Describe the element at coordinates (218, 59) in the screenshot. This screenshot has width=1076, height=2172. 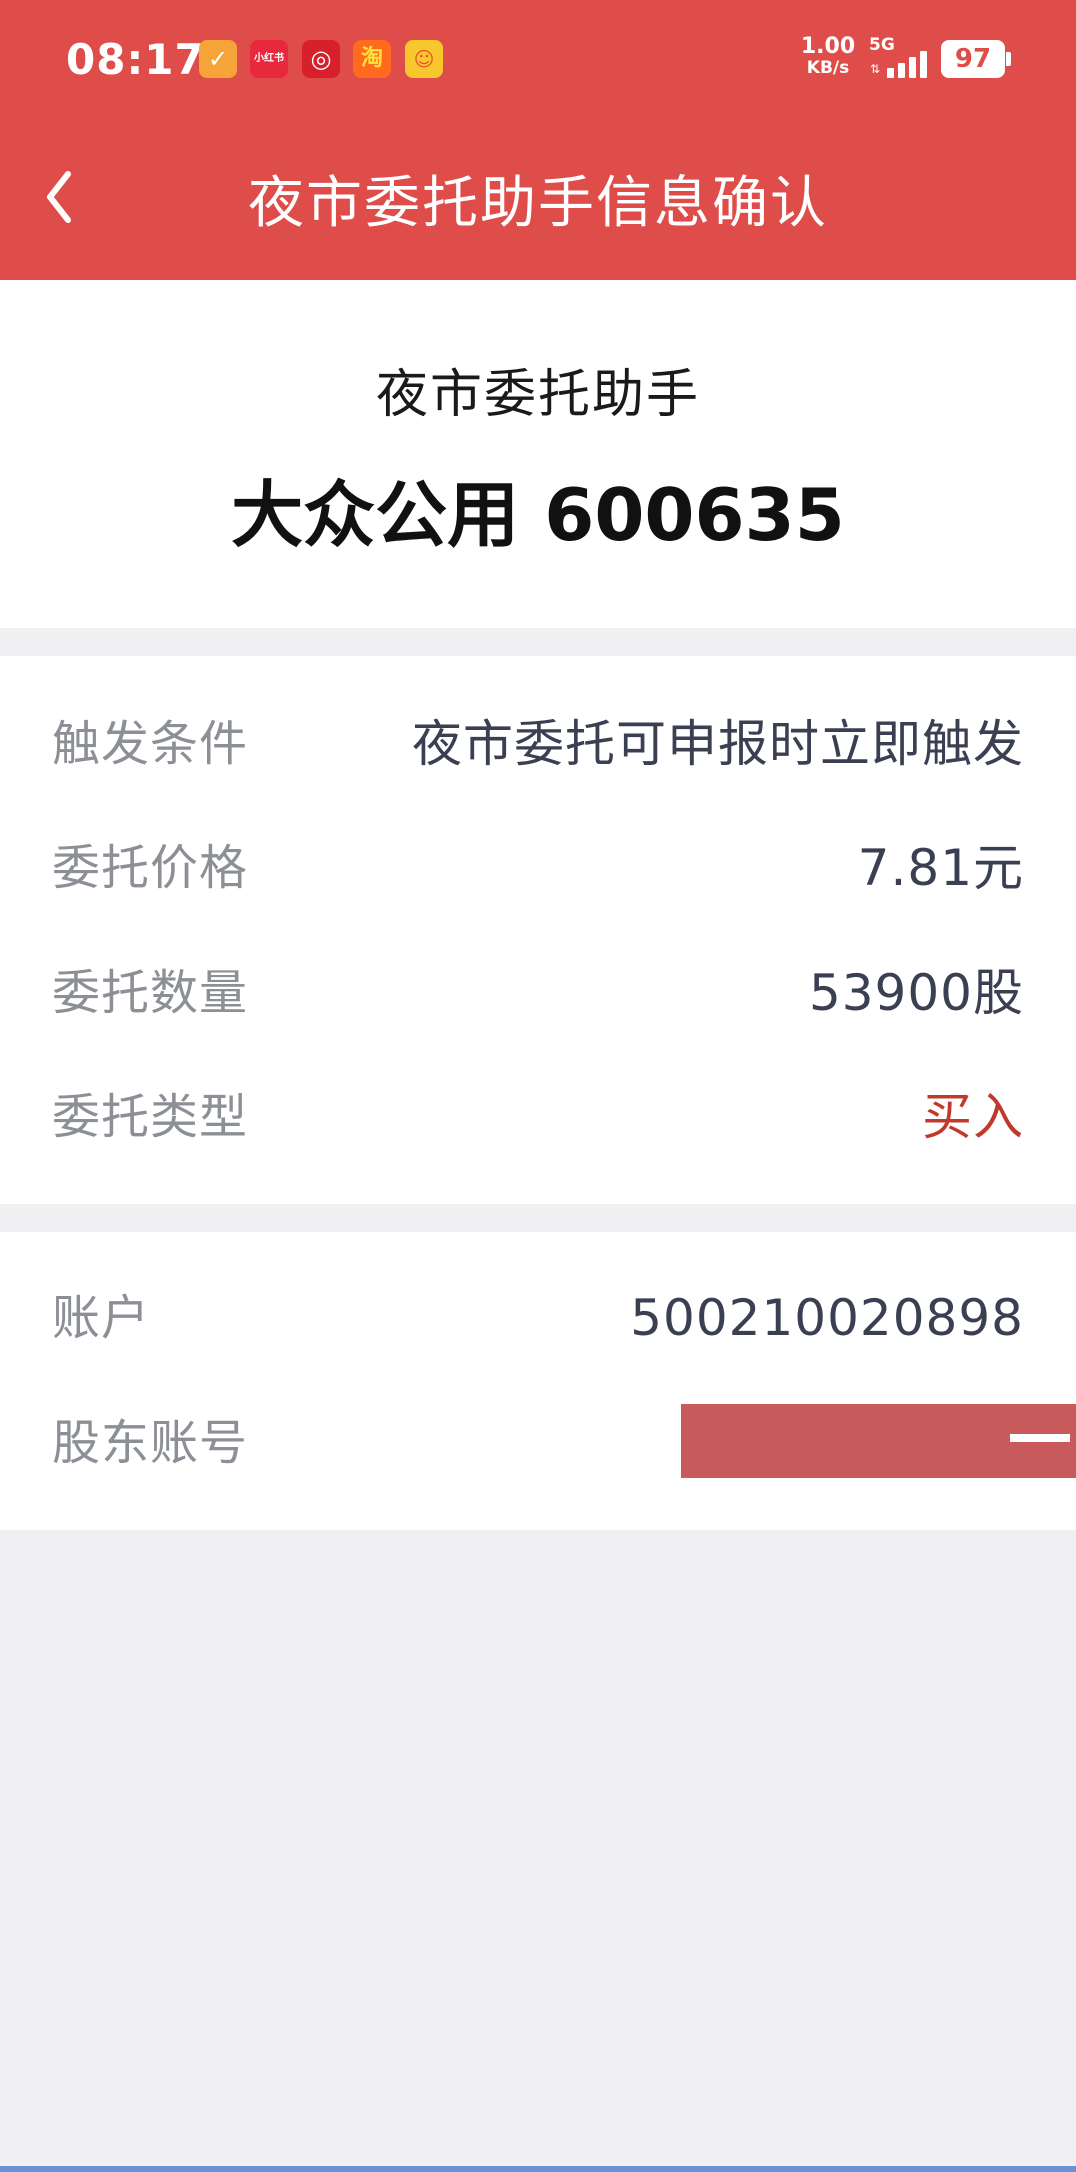
I see `app-notification-icon: ✓` at that location.